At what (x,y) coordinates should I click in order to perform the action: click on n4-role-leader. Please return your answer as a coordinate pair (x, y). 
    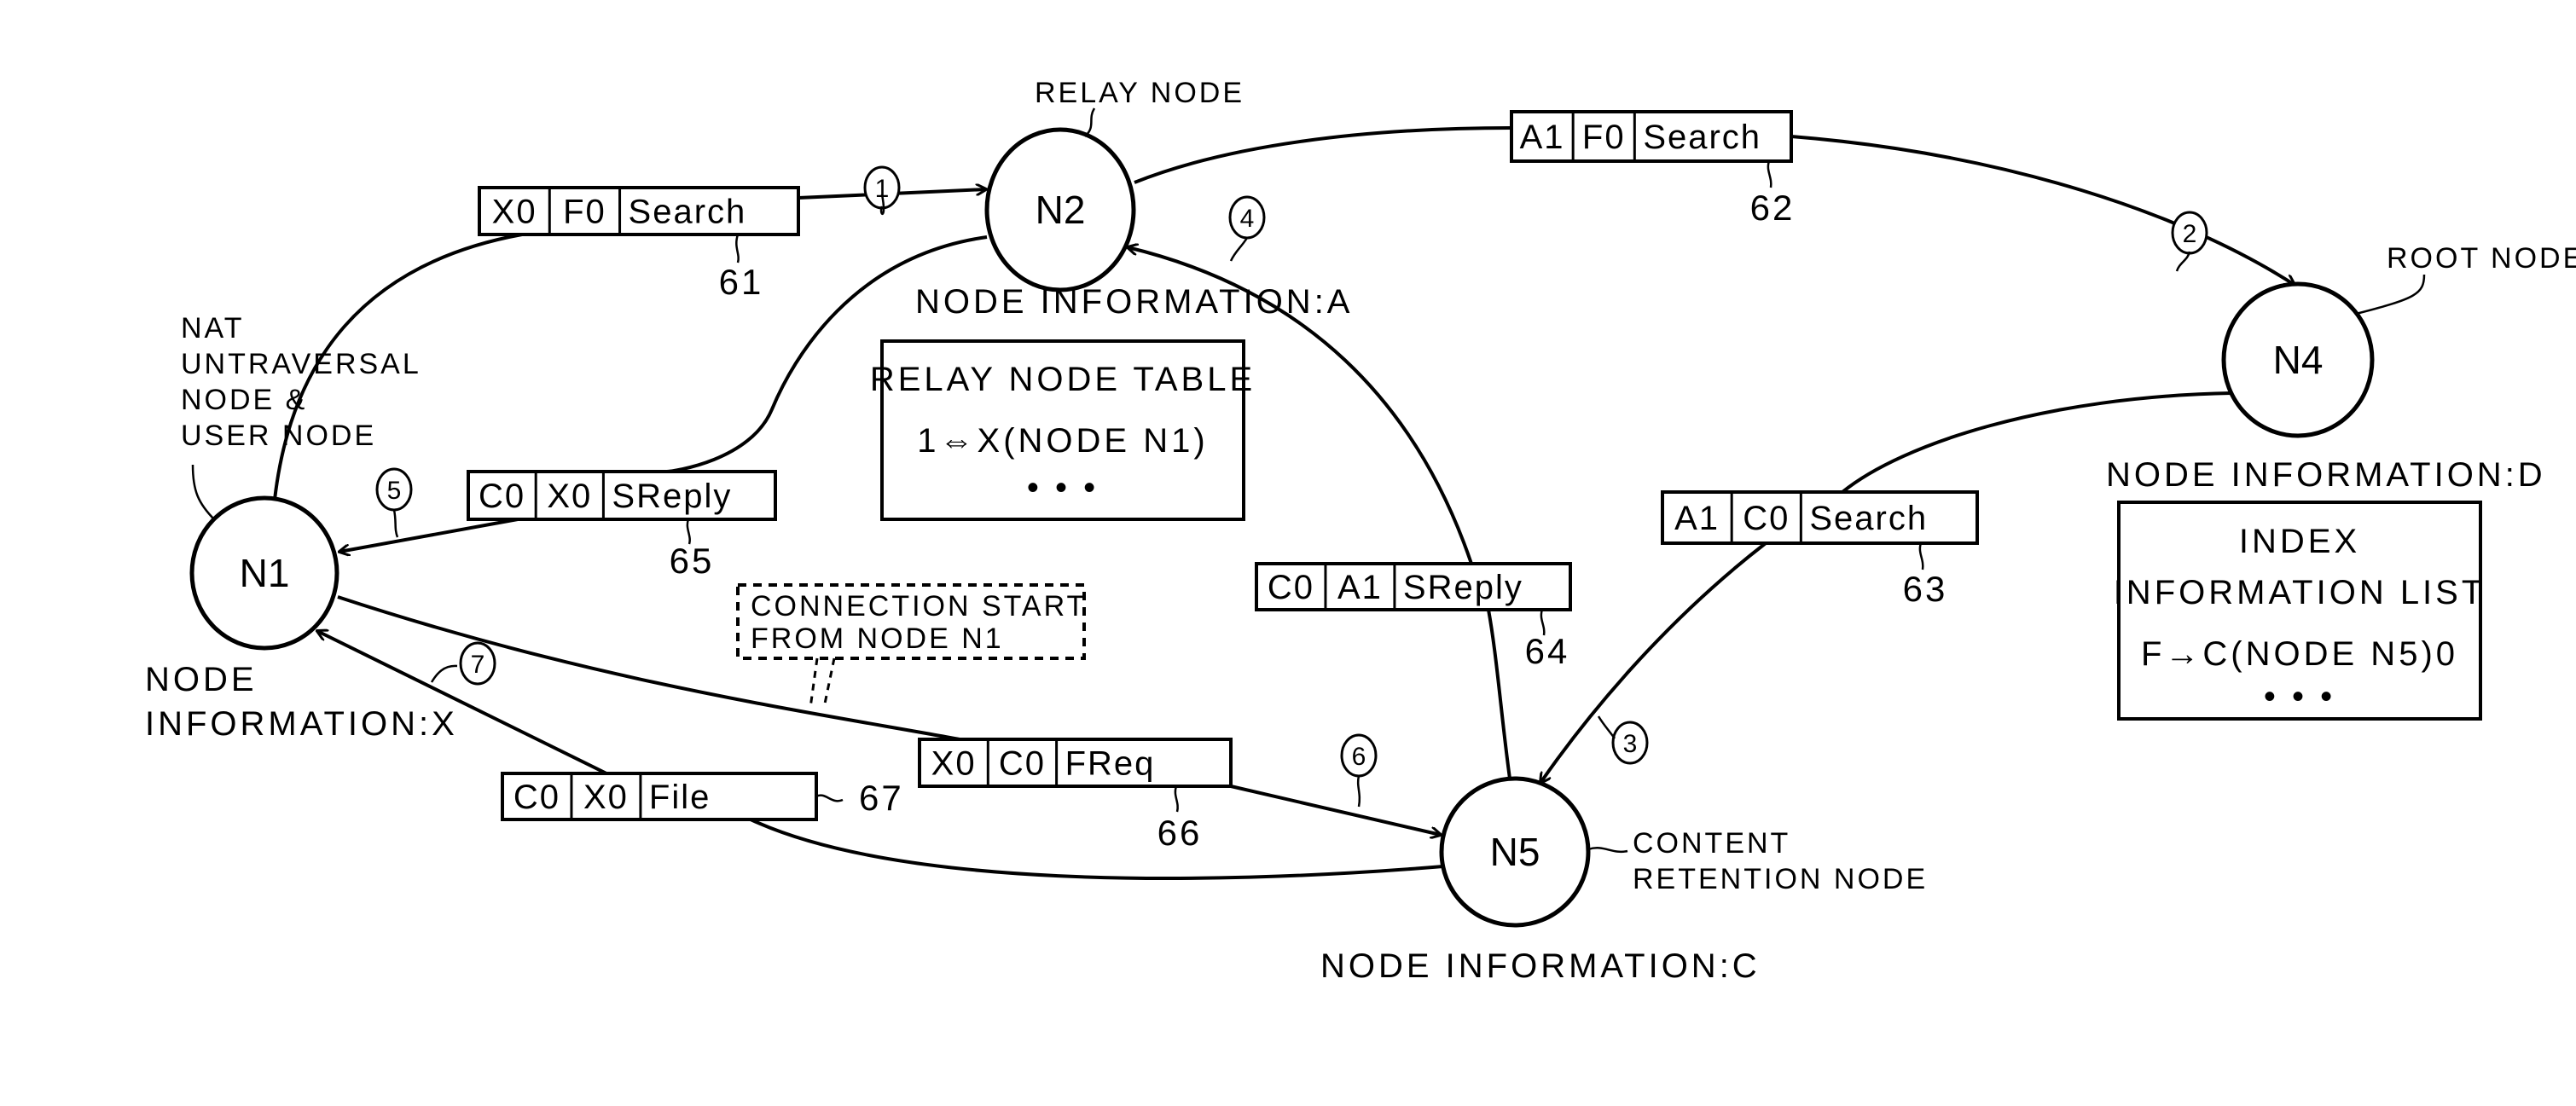
    Looking at the image, I should click on (2390, 295).